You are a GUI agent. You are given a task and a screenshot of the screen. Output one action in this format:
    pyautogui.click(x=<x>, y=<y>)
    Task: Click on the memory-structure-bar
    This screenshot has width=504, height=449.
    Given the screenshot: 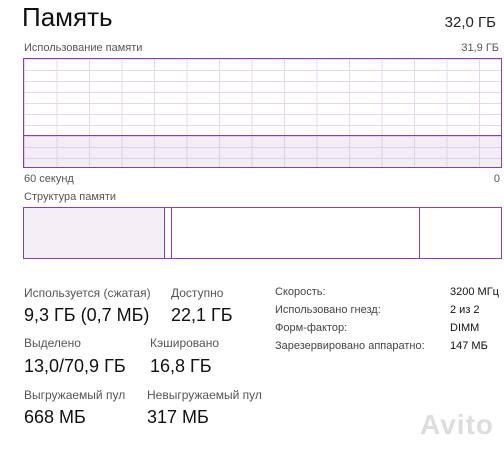 What is the action you would take?
    pyautogui.click(x=262, y=233)
    